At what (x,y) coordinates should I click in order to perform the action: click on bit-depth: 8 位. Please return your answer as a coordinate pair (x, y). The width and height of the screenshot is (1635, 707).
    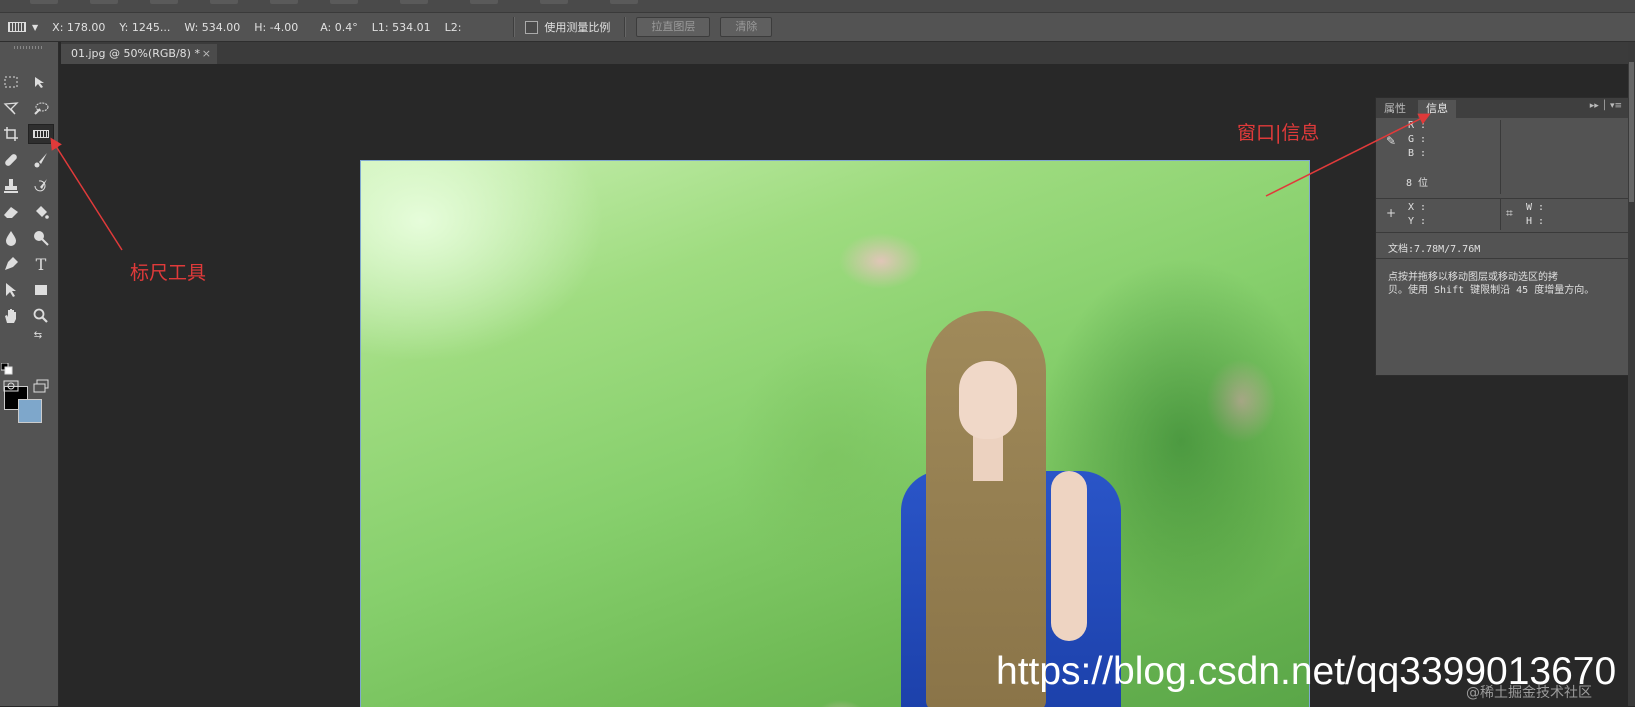
    Looking at the image, I should click on (1417, 183).